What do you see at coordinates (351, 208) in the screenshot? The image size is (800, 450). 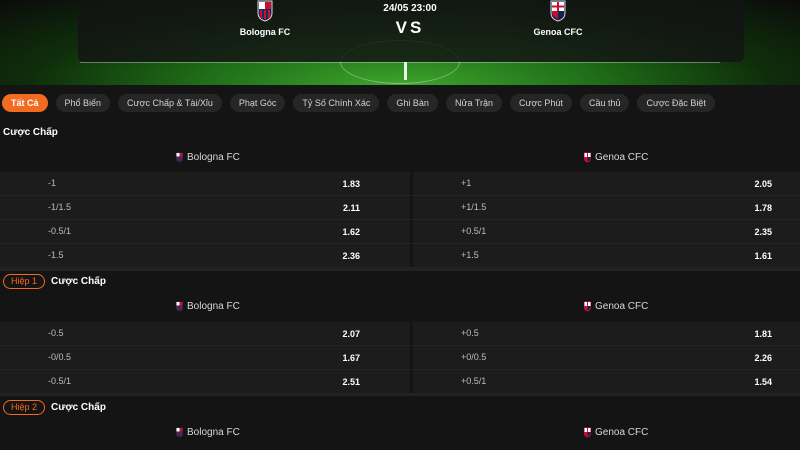 I see `odd-value: 2.11` at bounding box center [351, 208].